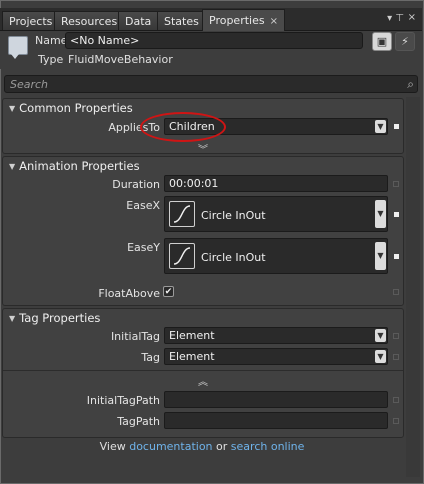 This screenshot has width=424, height=484. What do you see at coordinates (200, 84) in the screenshot?
I see `search-input` at bounding box center [200, 84].